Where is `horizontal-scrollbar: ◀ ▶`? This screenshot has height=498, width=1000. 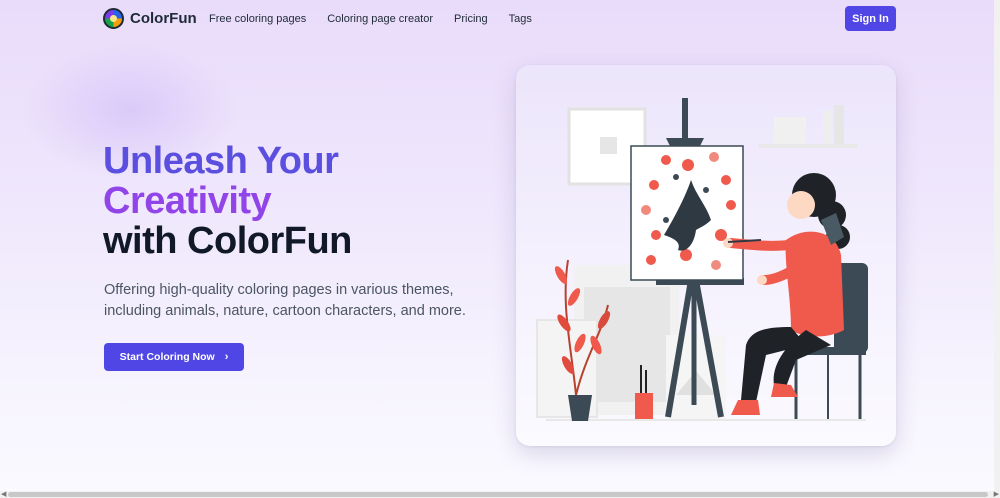 horizontal-scrollbar: ◀ ▶ is located at coordinates (500, 494).